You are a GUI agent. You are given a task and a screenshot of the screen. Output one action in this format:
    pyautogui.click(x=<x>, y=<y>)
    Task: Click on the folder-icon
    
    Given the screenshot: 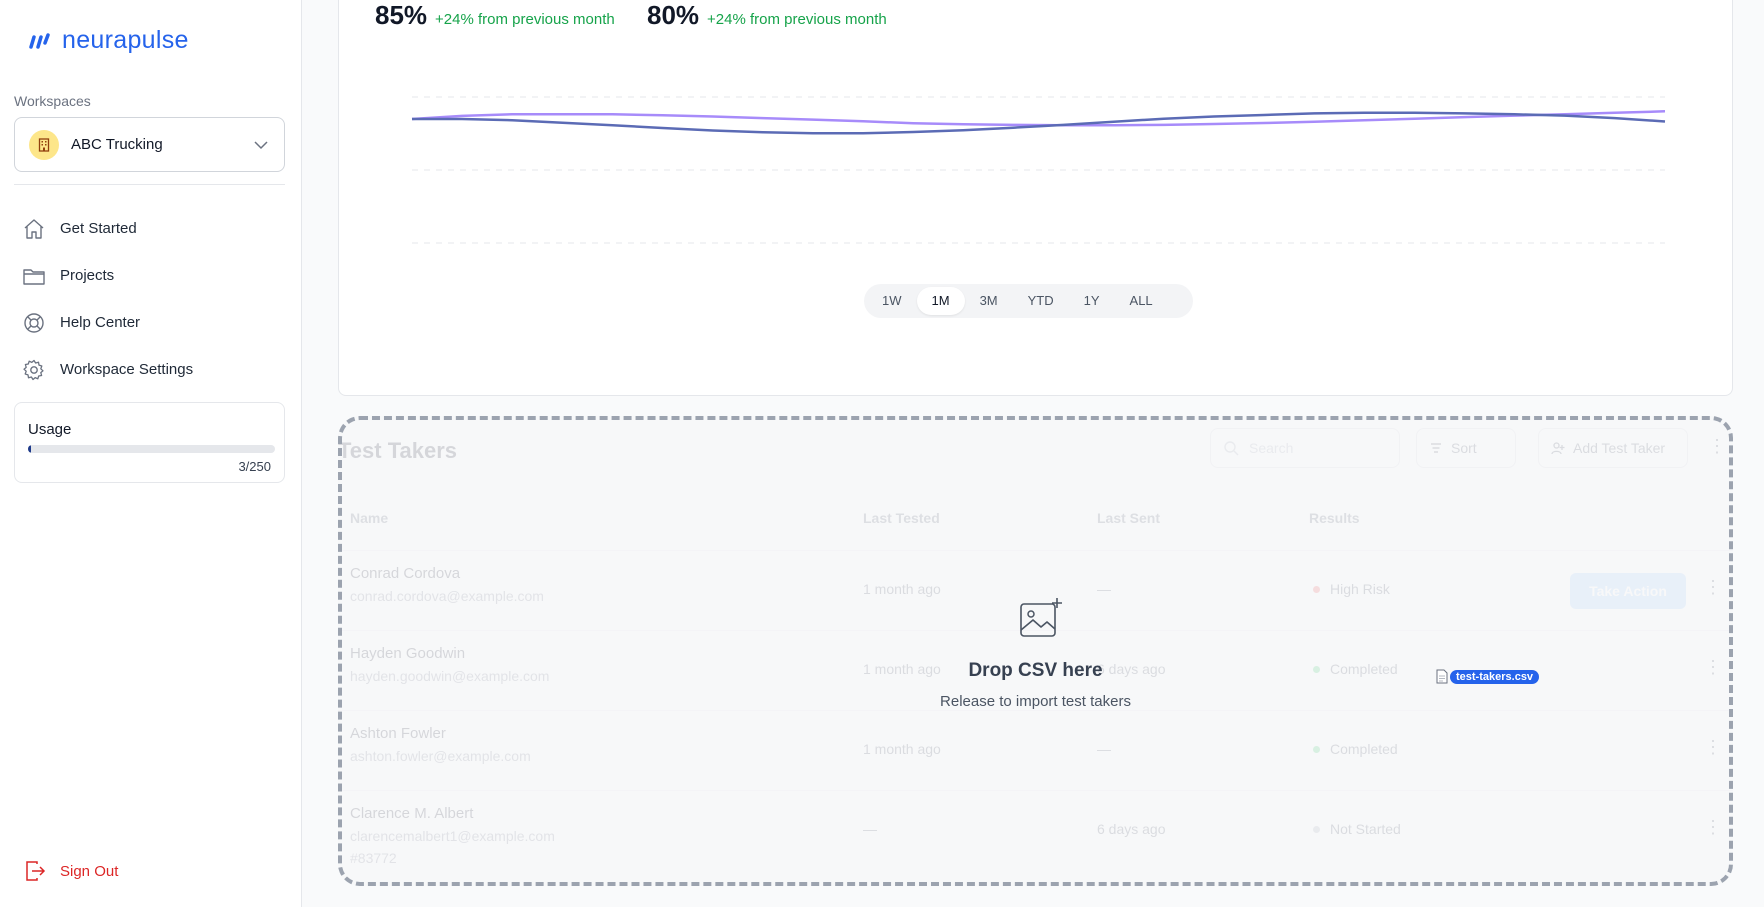 What is the action you would take?
    pyautogui.click(x=34, y=276)
    